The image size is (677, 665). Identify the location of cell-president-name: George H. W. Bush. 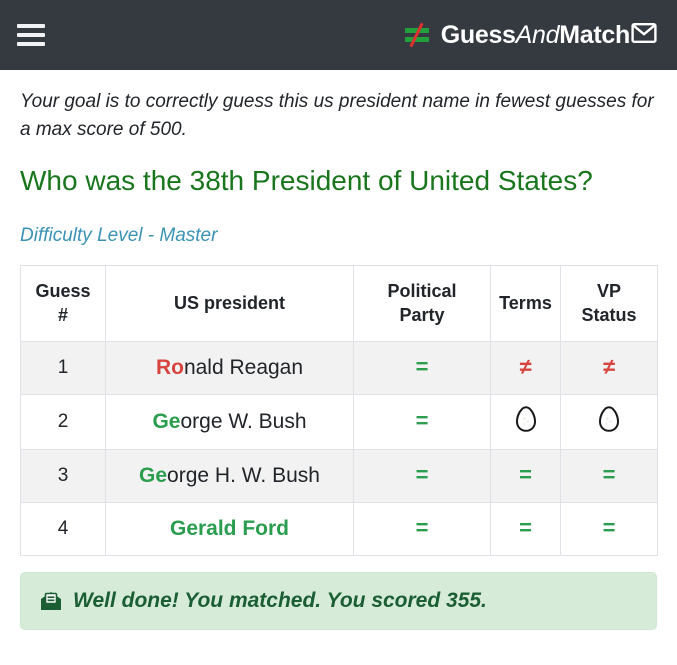
(229, 476).